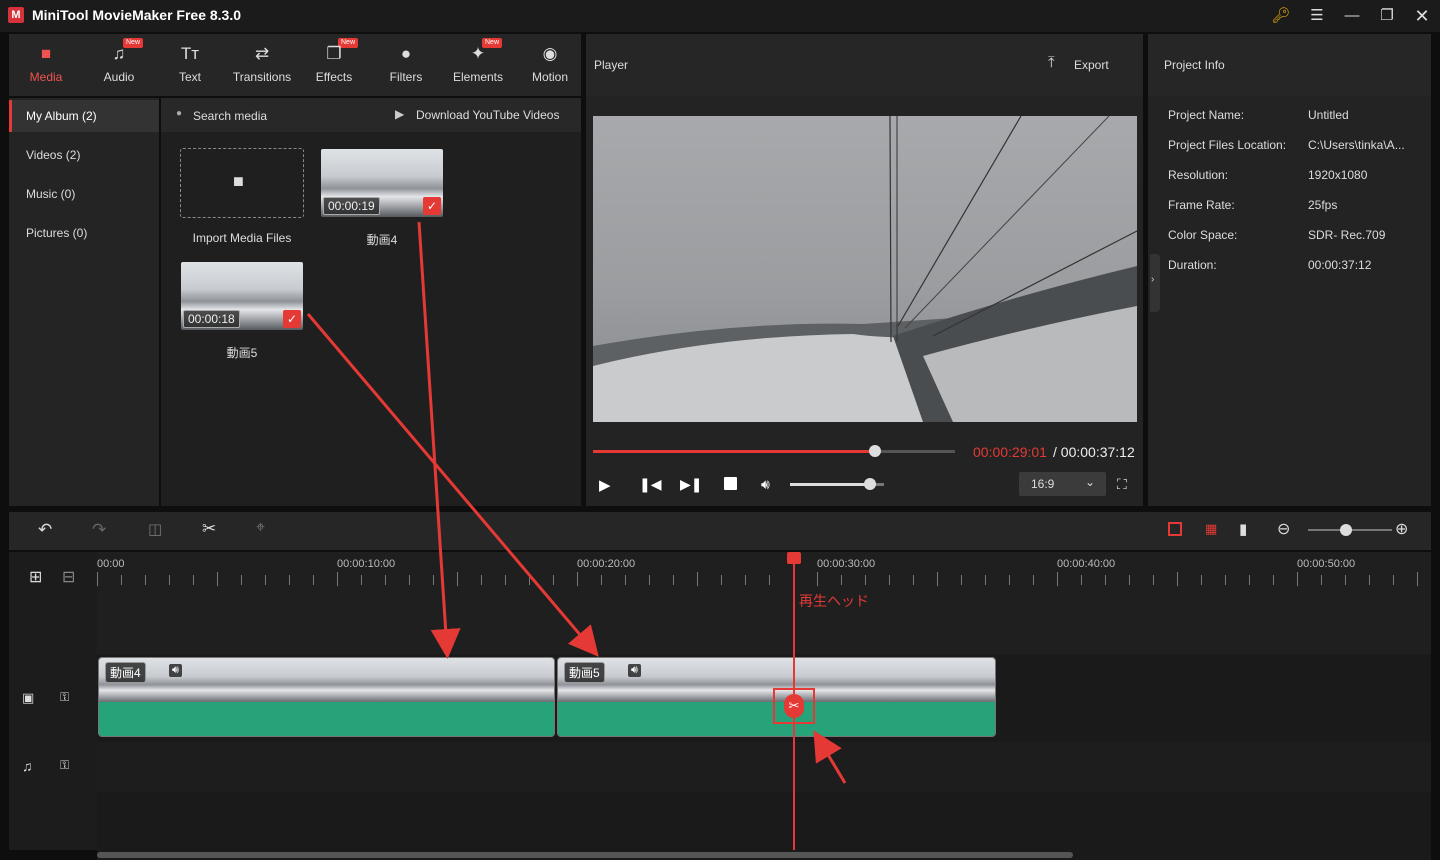  What do you see at coordinates (242, 238) in the screenshot?
I see `import-media-label: Import Media Files` at bounding box center [242, 238].